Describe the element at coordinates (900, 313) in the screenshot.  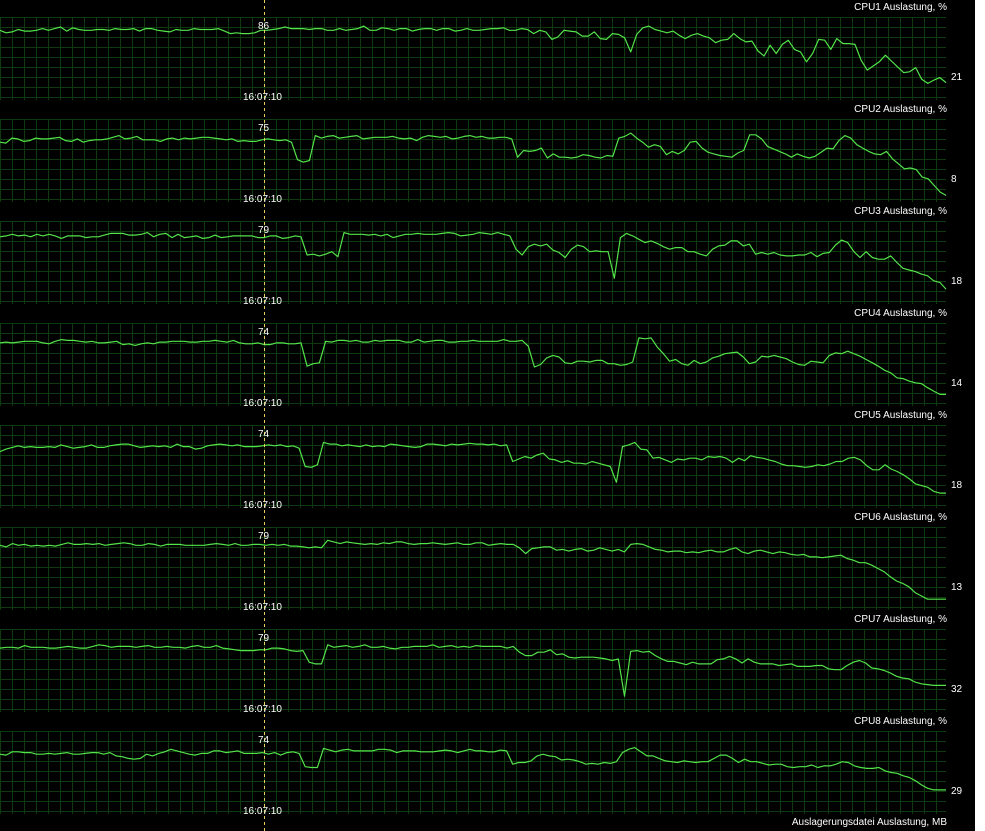
I see `panel-title: CPU4 Auslastung, %` at that location.